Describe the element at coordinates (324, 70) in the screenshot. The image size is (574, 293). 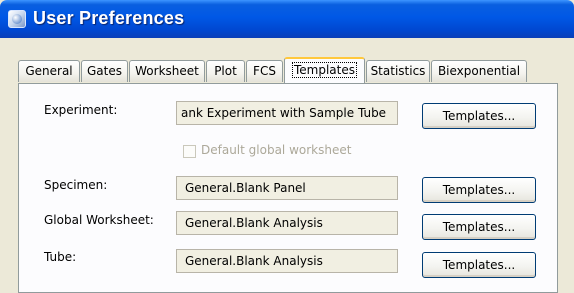
I see `tab-templates: Templates` at that location.